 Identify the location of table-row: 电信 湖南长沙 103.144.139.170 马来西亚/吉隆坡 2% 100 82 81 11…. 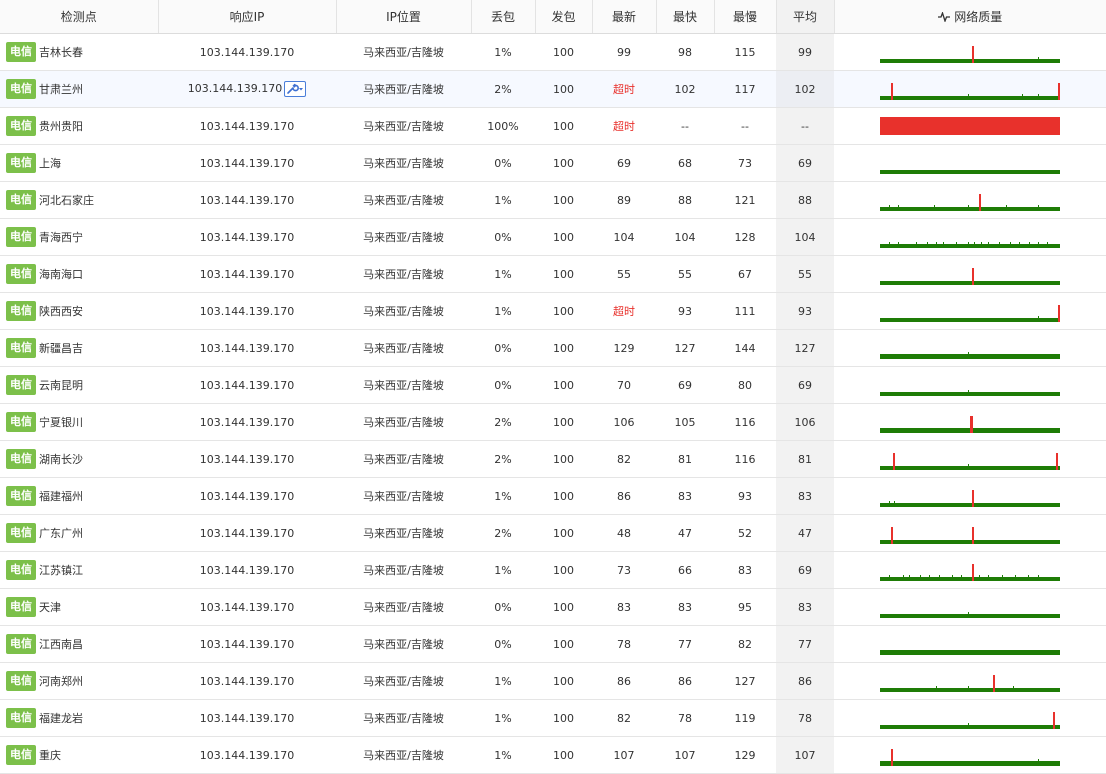
(553, 459).